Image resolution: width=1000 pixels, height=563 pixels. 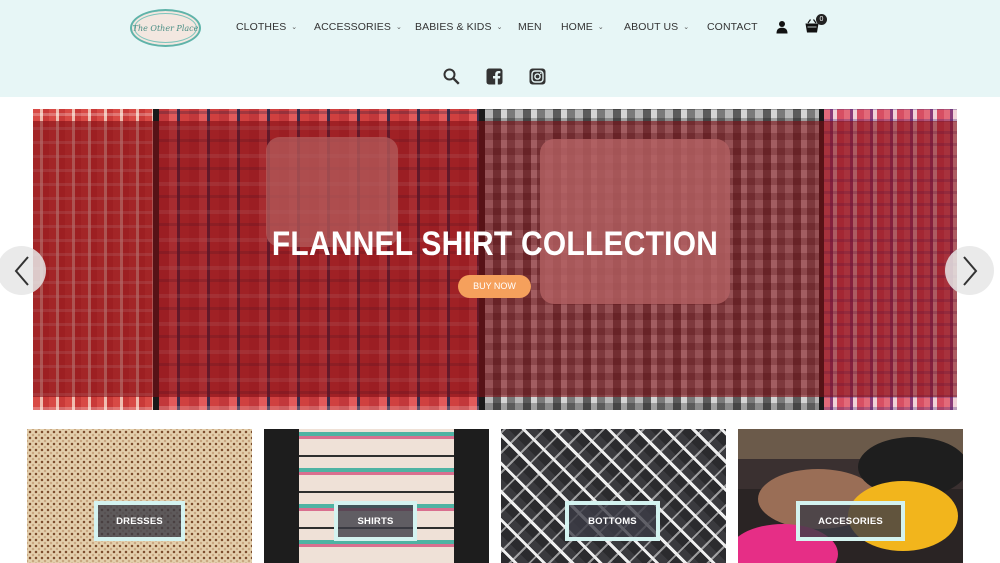 I want to click on nav-accessories: ACCESSORIES ⌄, so click(x=358, y=27).